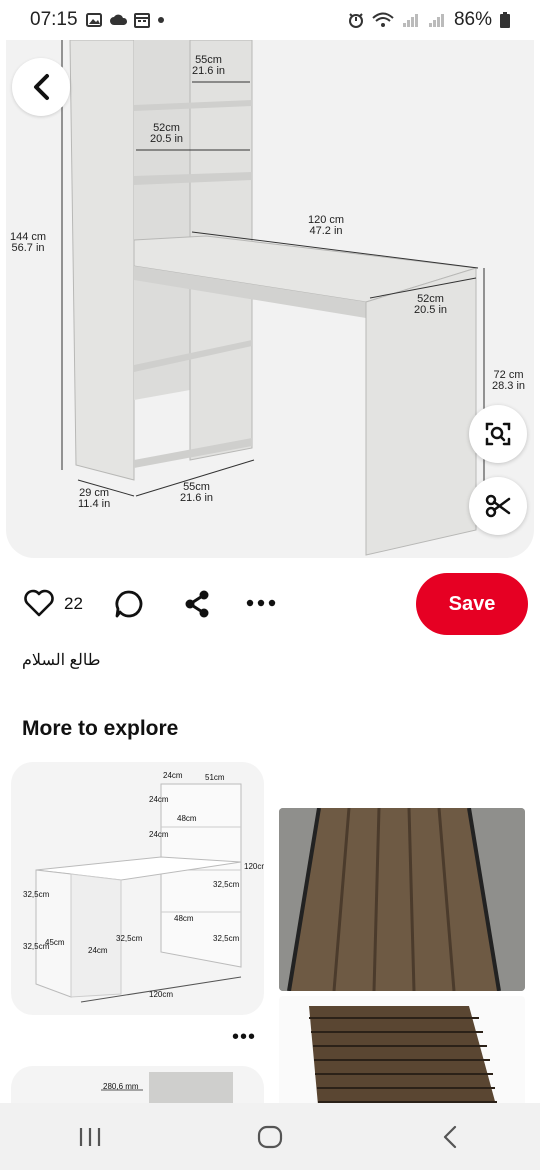 This screenshot has width=540, height=1170. What do you see at coordinates (141, 20) in the screenshot?
I see `calendar-icon` at bounding box center [141, 20].